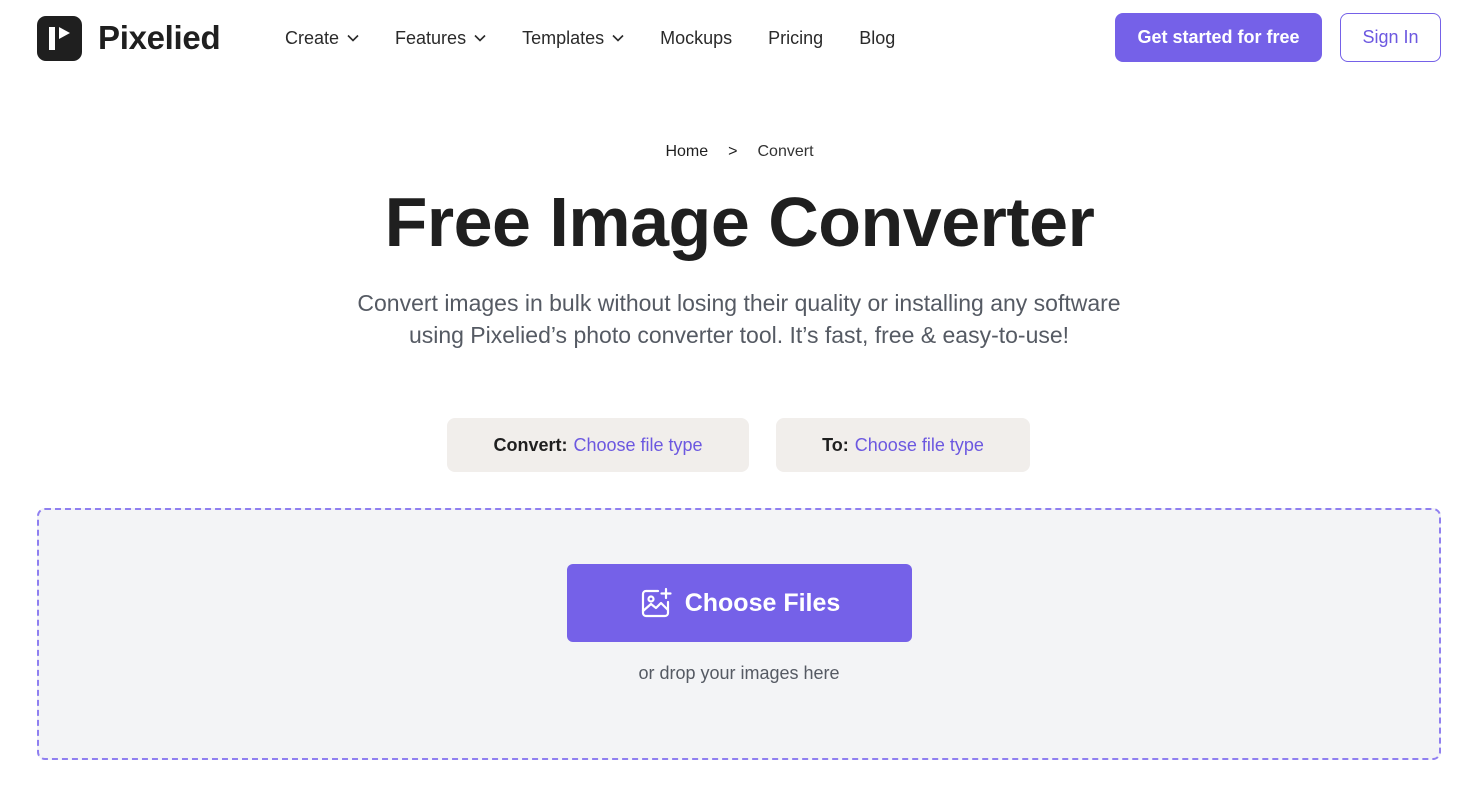  Describe the element at coordinates (1390, 37) in the screenshot. I see `sign-in-button: Sign In` at that location.